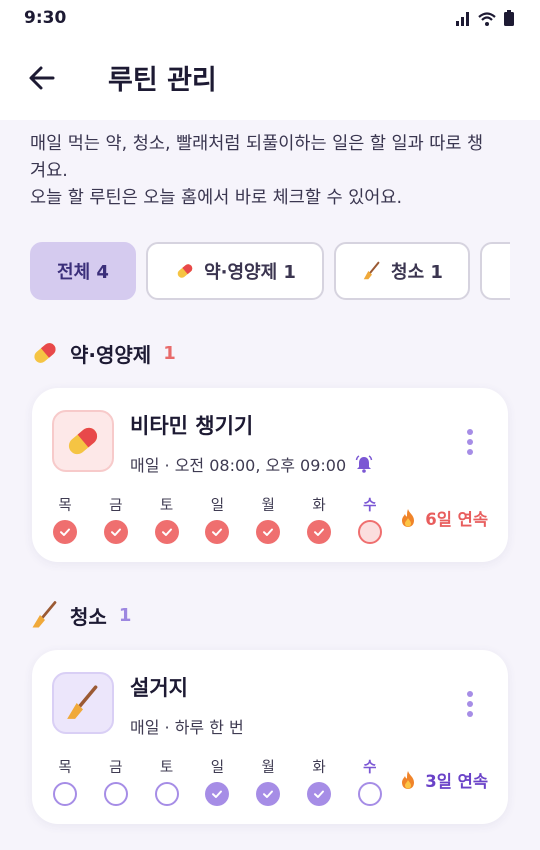  I want to click on routine-title: 비타민 챙기기, so click(192, 426).